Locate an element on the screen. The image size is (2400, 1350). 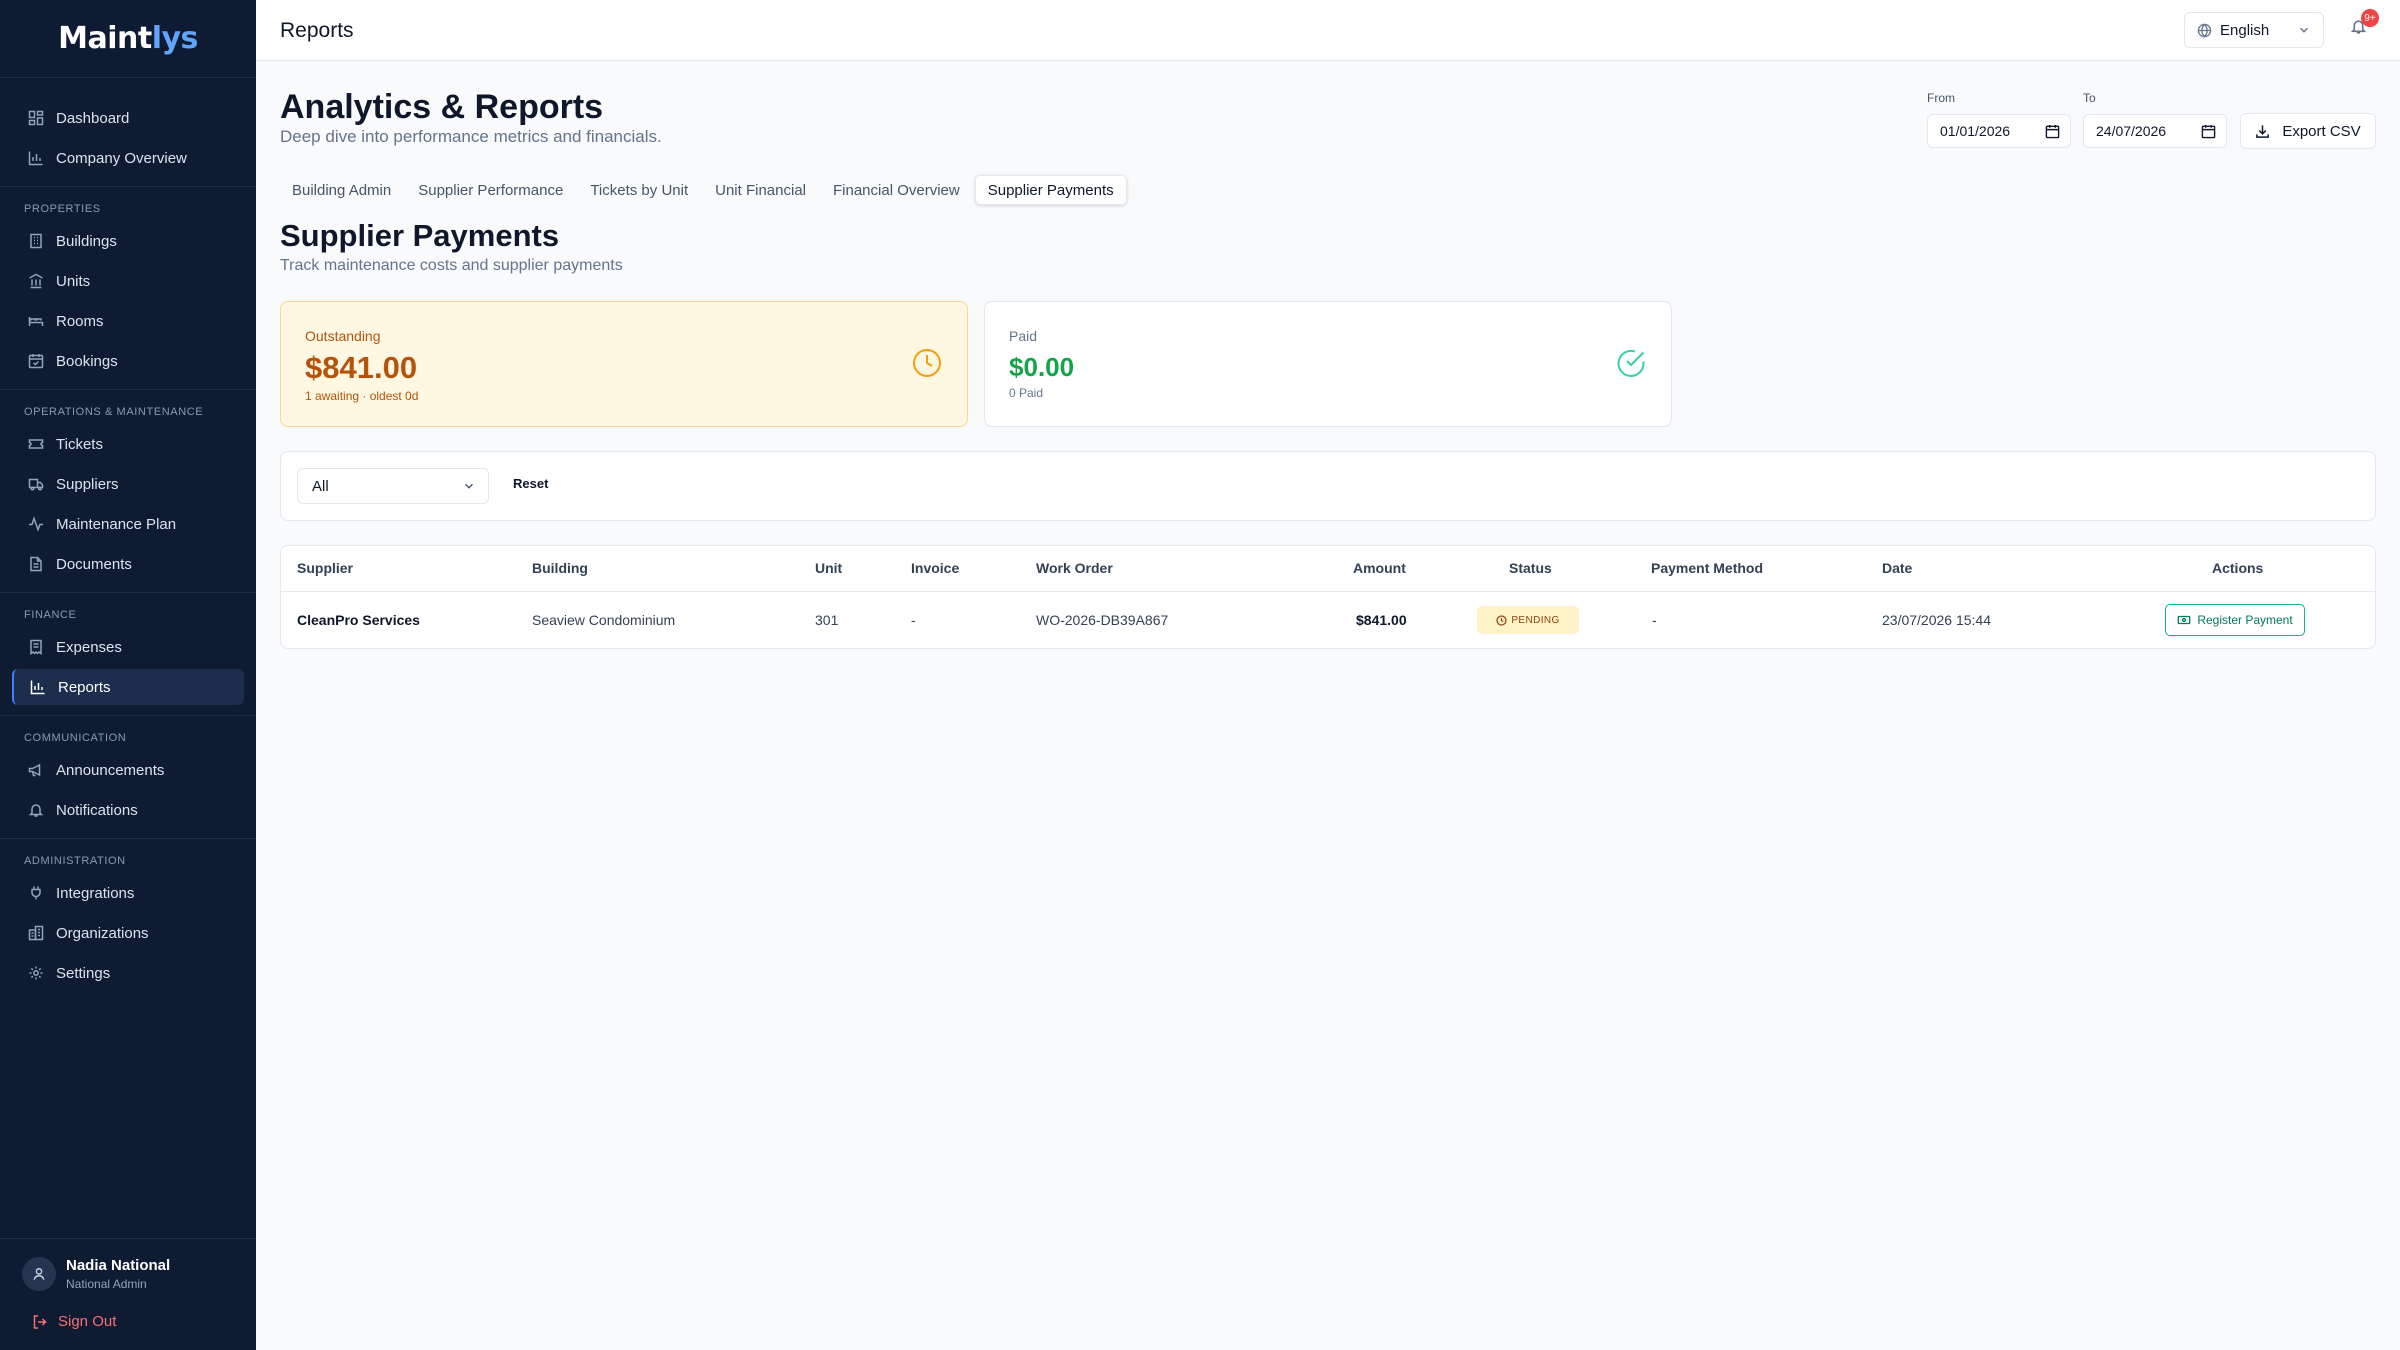
outstanding-value: $841.00 is located at coordinates (361, 367).